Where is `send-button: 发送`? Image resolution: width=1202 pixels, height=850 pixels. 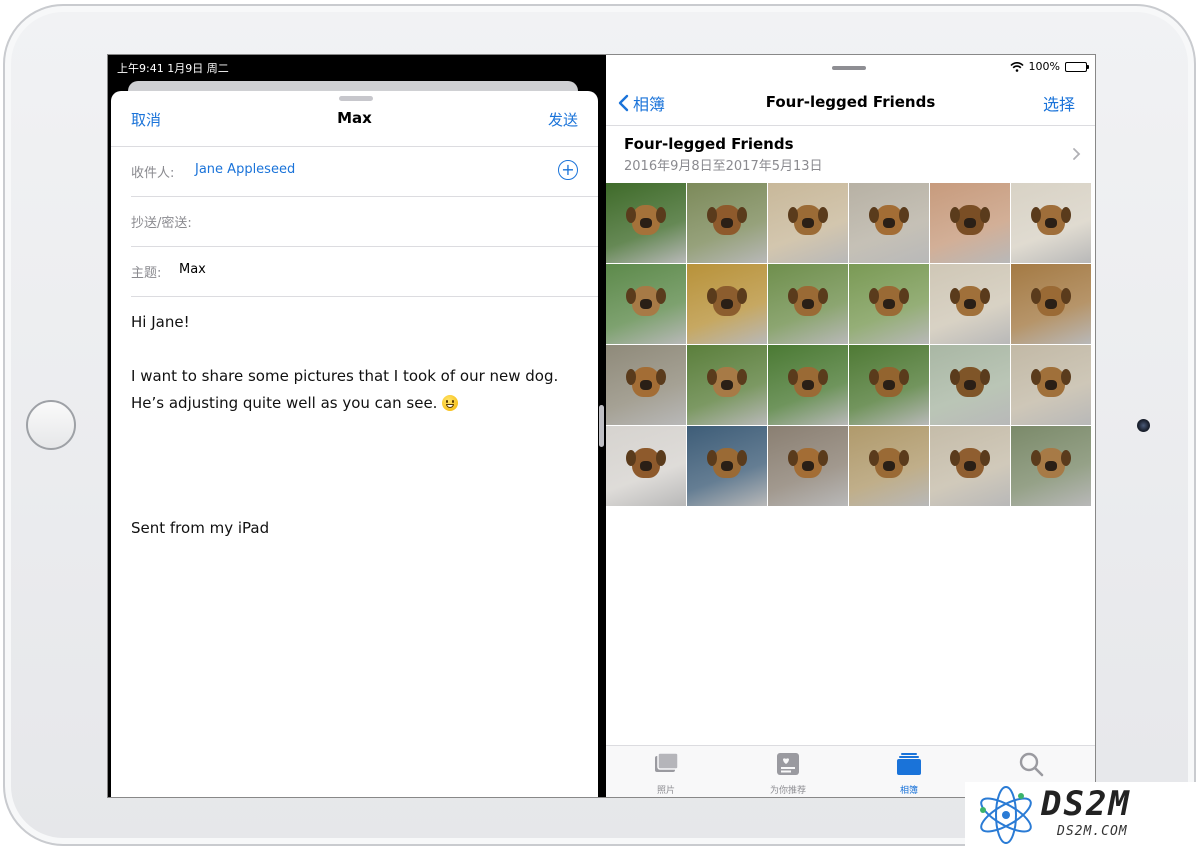
send-button: 发送 is located at coordinates (563, 119).